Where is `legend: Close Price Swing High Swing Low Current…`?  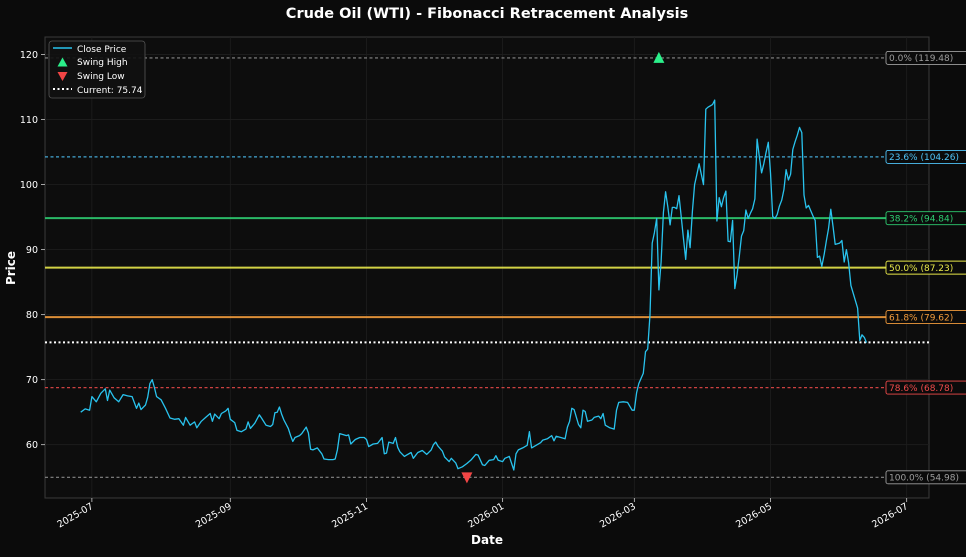
legend: Close Price Swing High Swing Low Current… is located at coordinates (97, 69).